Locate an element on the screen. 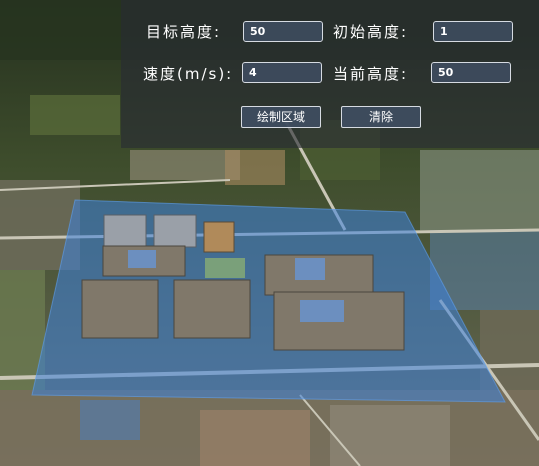 This screenshot has height=466, width=539. initial-height-label: 初始高度: is located at coordinates (371, 32).